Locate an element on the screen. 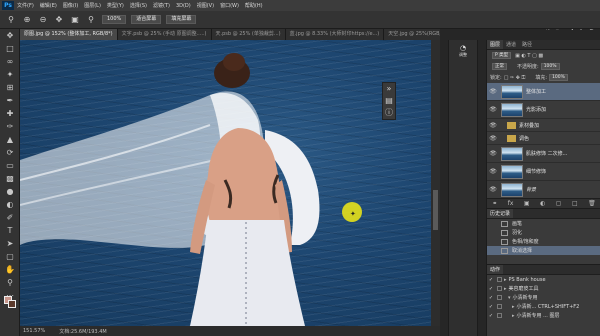 The image size is (600, 336). pen-tool-icon: ✐ is located at coordinates (10, 217).